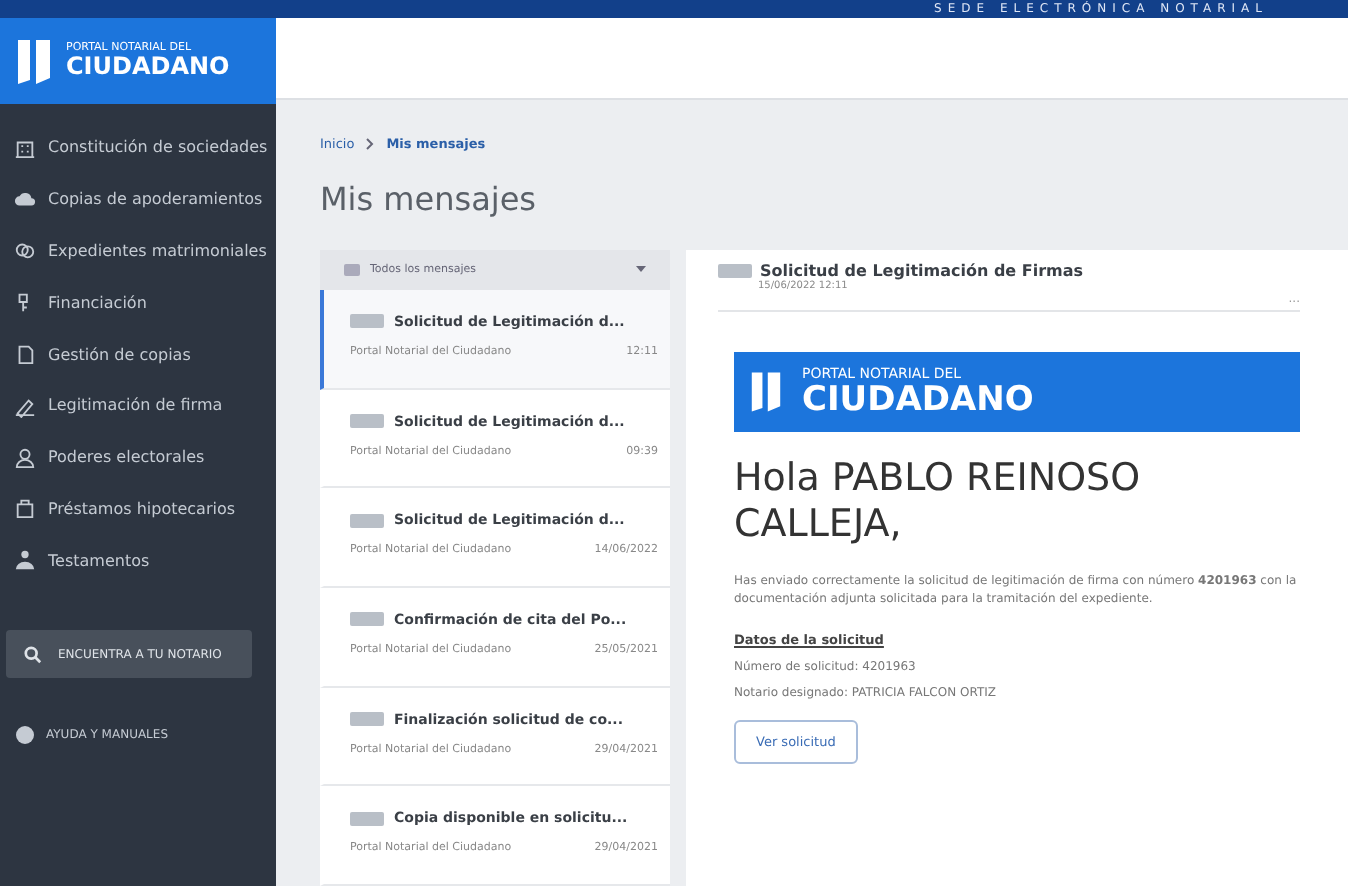 The width and height of the screenshot is (1348, 886). Describe the element at coordinates (25, 405) in the screenshot. I see `pen-icon` at that location.